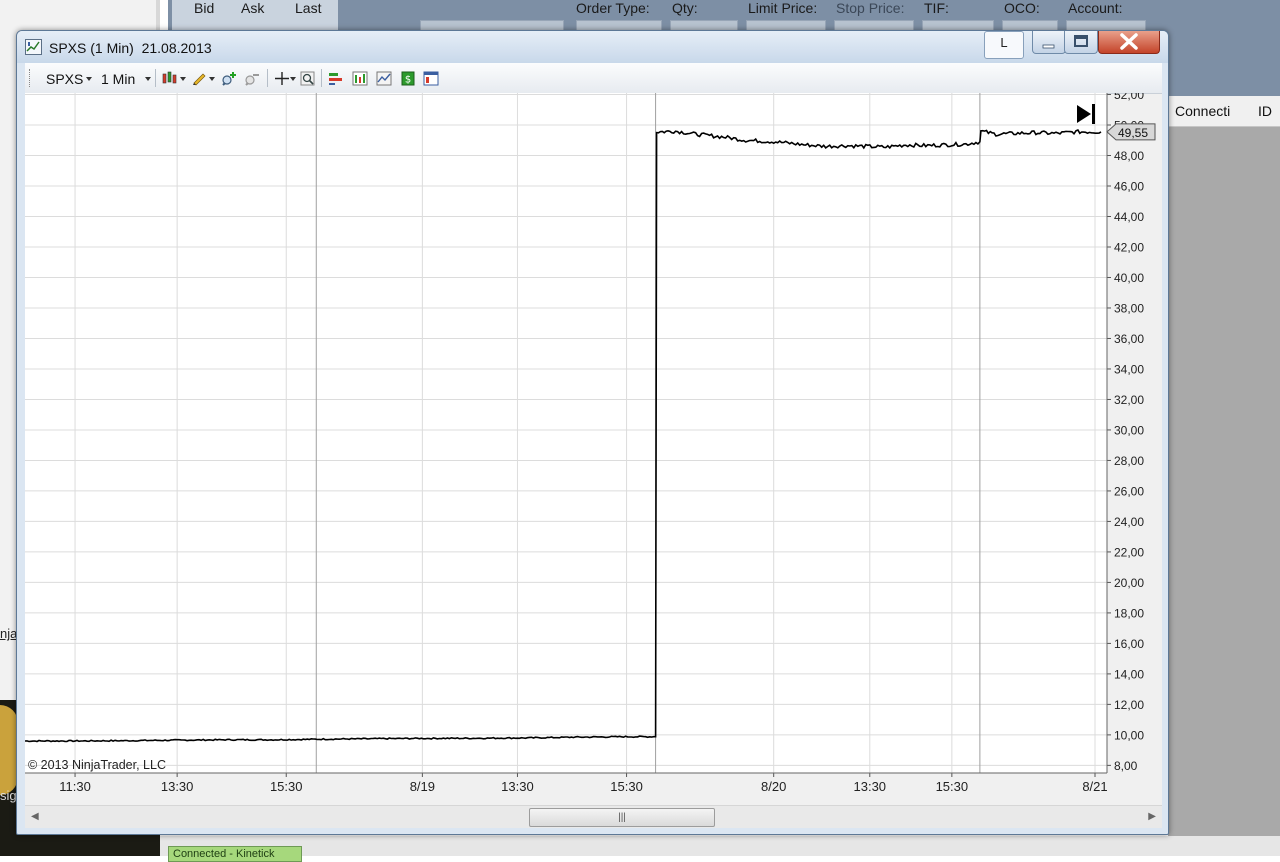  Describe the element at coordinates (613, 8) in the screenshot. I see `order-type-header: Order Type:` at that location.